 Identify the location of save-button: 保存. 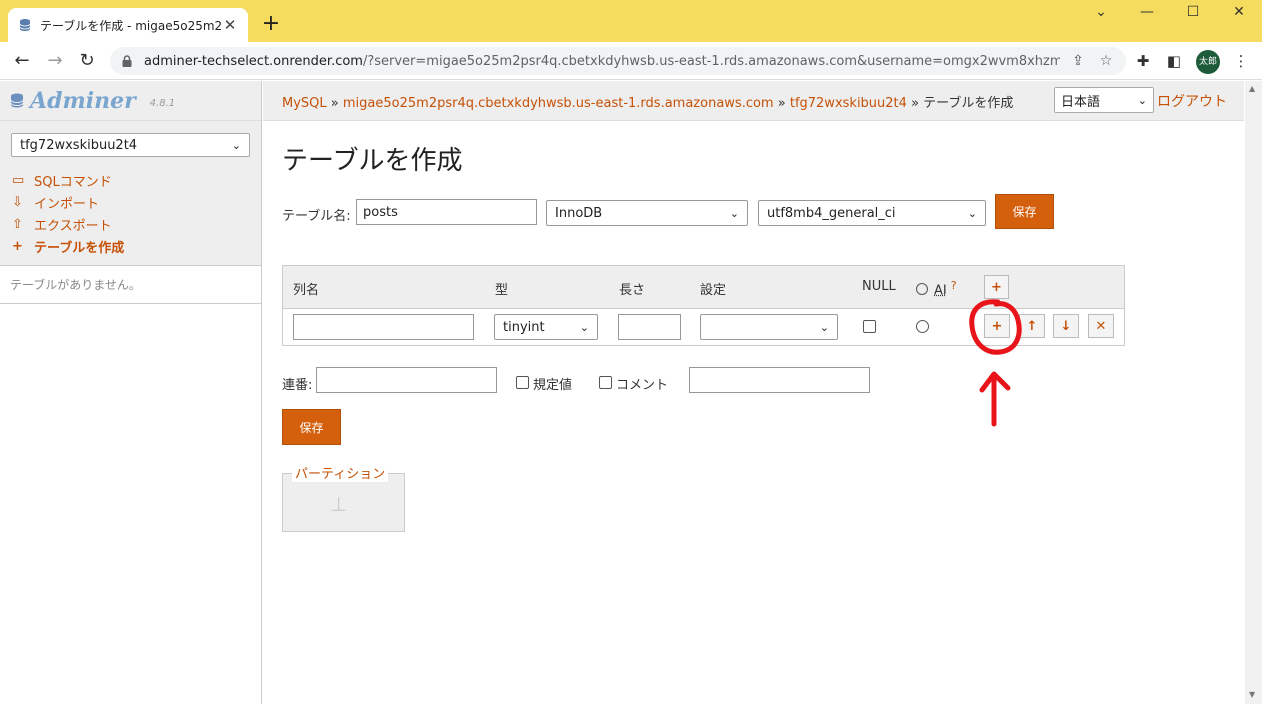
(311, 427).